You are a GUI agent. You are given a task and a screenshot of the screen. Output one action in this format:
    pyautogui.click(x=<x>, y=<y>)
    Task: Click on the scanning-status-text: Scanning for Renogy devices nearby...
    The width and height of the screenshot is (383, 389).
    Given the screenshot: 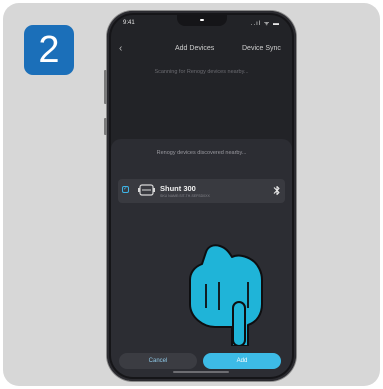 What is the action you would take?
    pyautogui.click(x=201, y=72)
    